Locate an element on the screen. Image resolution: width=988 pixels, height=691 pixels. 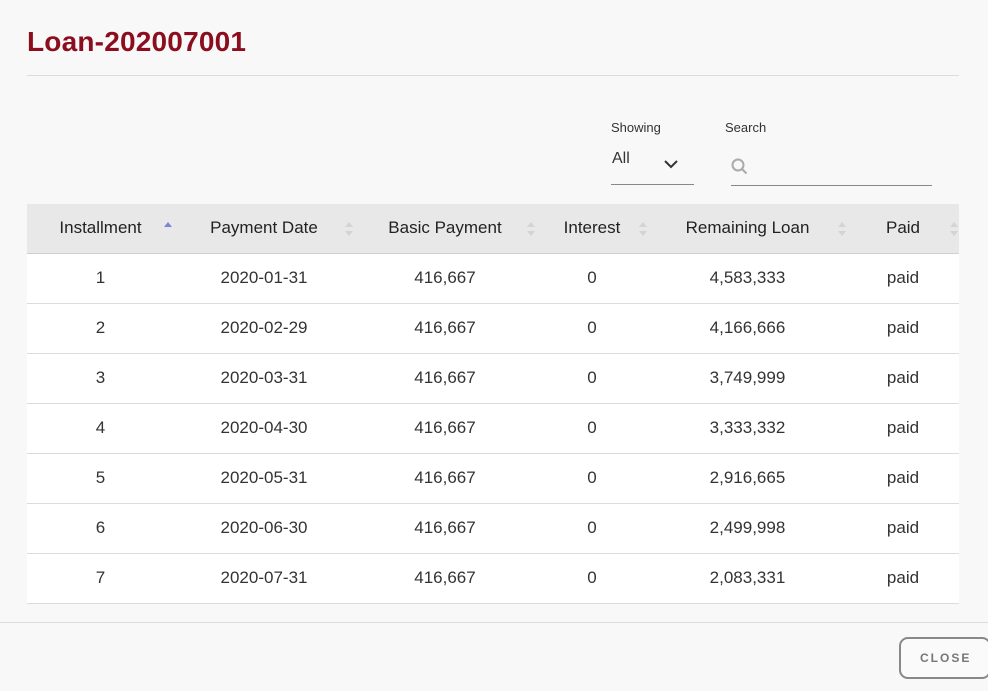
column-header-payment-date: Payment Date is located at coordinates (264, 229).